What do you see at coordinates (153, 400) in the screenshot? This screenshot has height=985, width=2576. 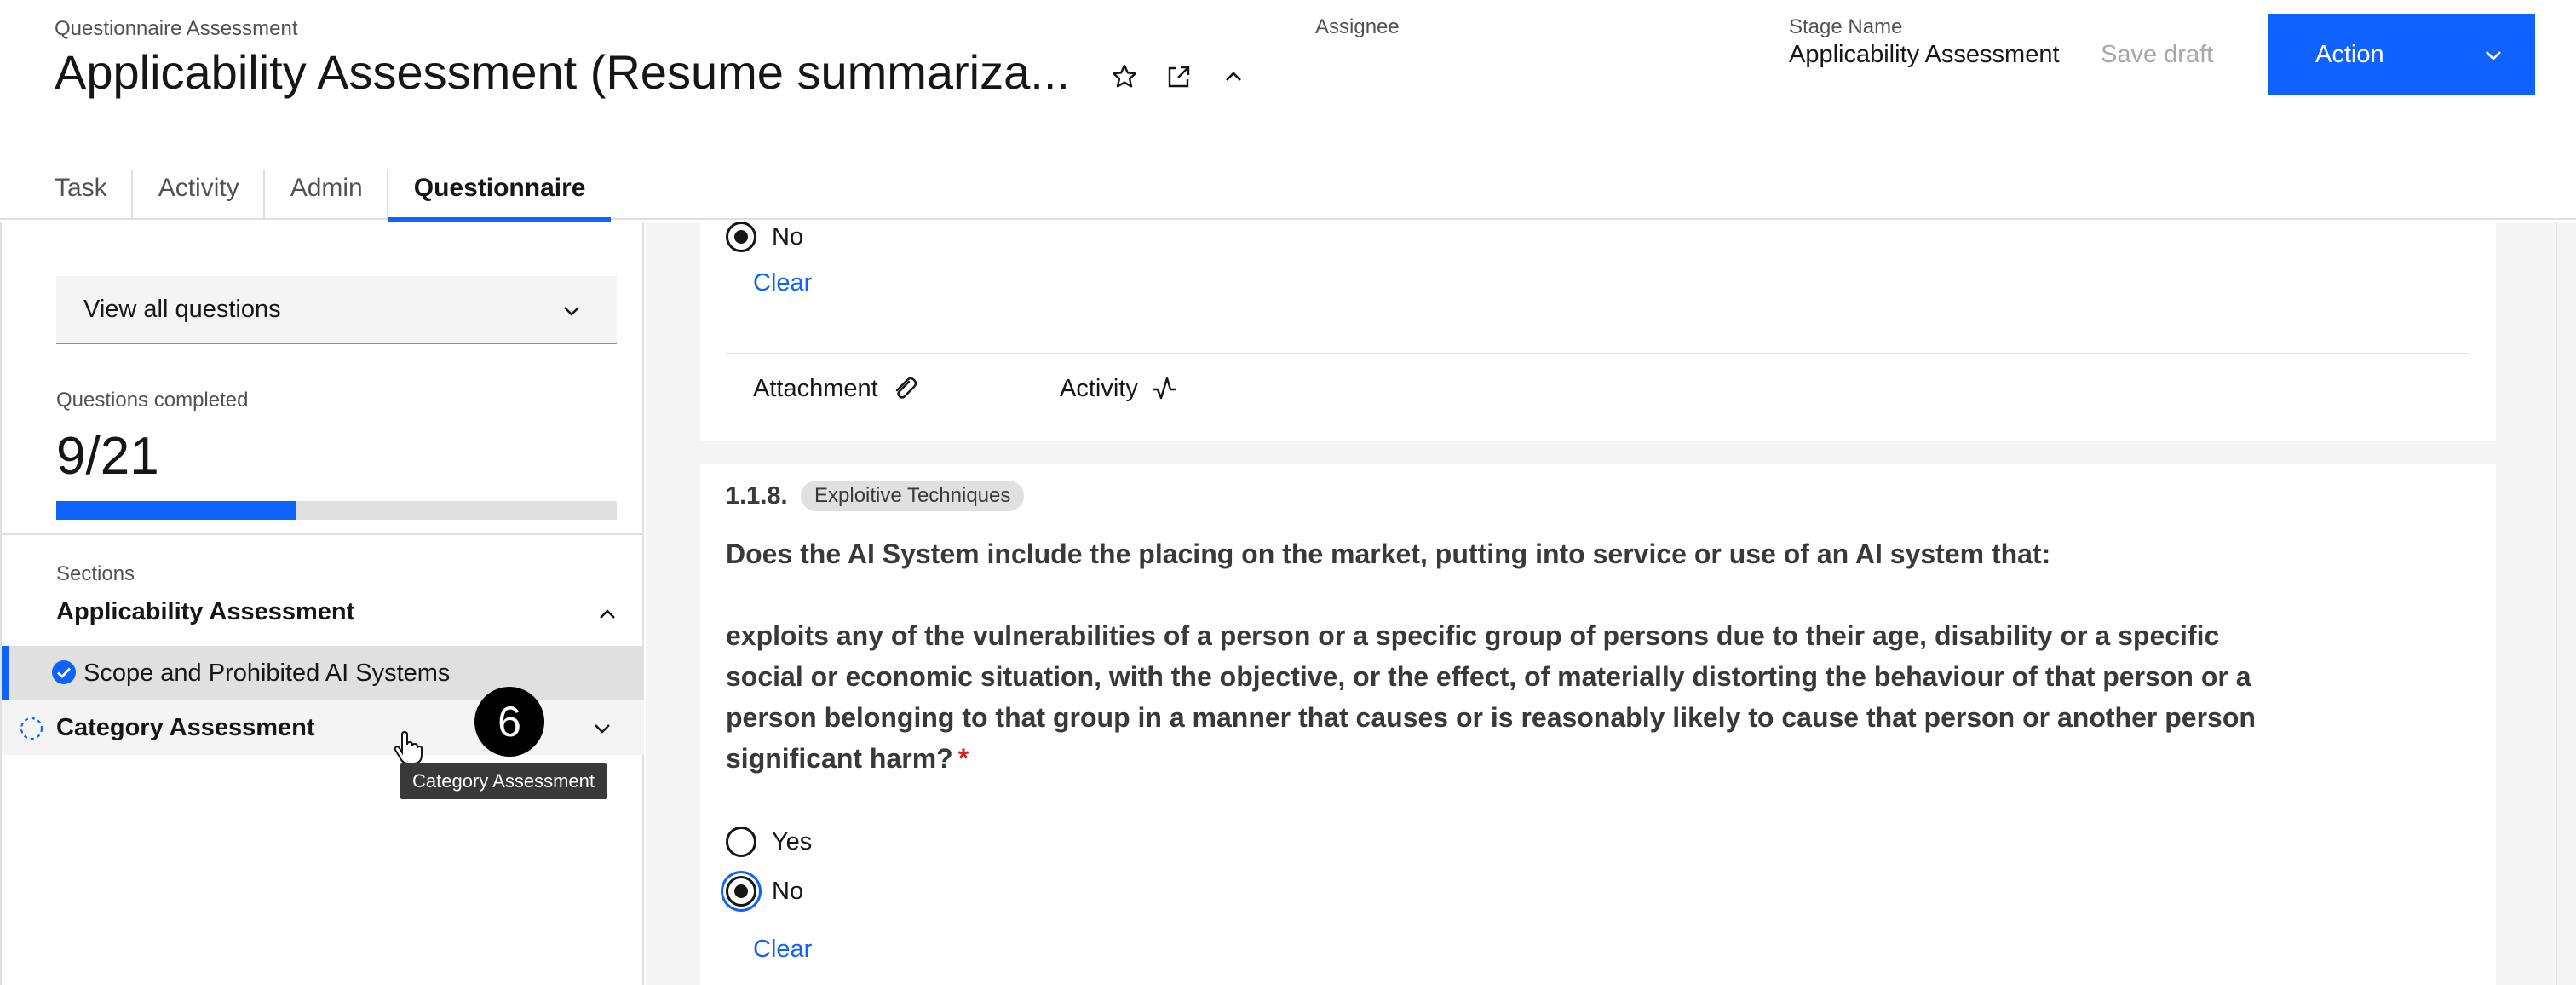 I see `questions-completed-label: Questions completed` at bounding box center [153, 400].